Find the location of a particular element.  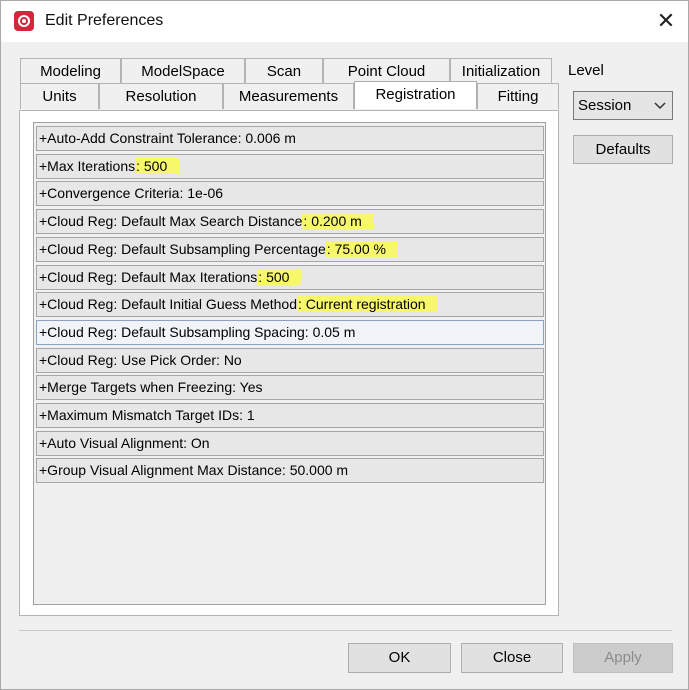

preference-row: +Maximum Mismatch Target IDs: 1 is located at coordinates (290, 415).